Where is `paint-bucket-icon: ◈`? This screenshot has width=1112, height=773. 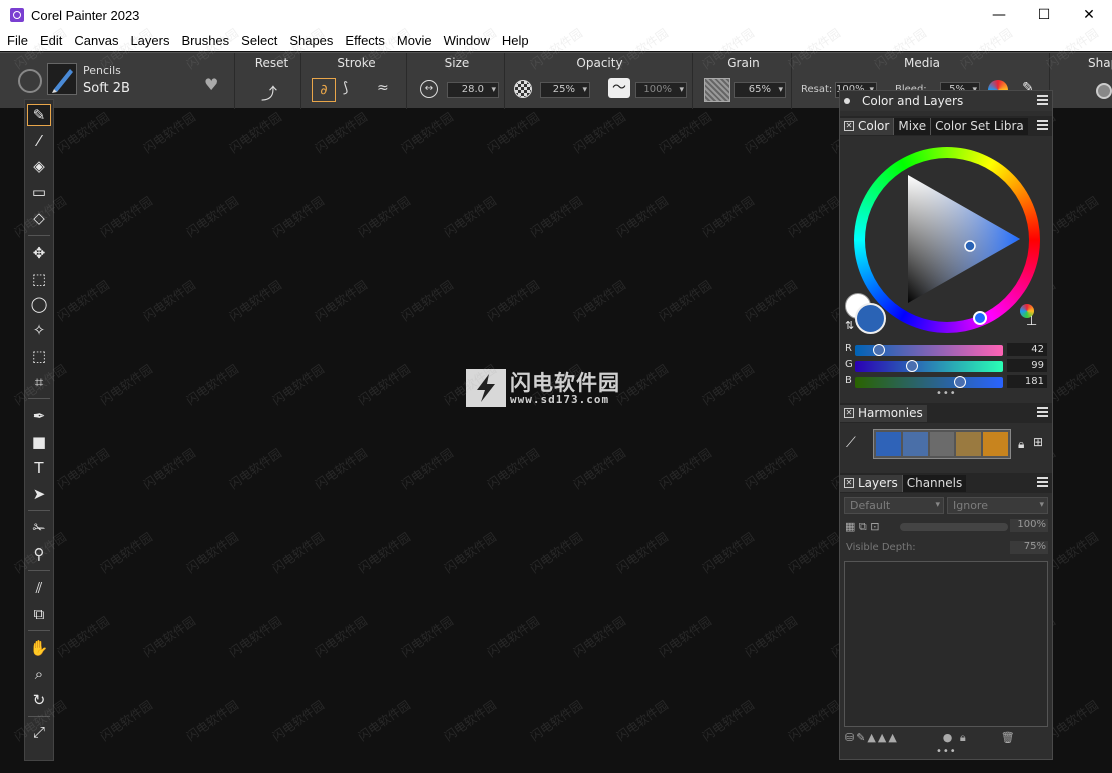 paint-bucket-icon: ◈ is located at coordinates (39, 166).